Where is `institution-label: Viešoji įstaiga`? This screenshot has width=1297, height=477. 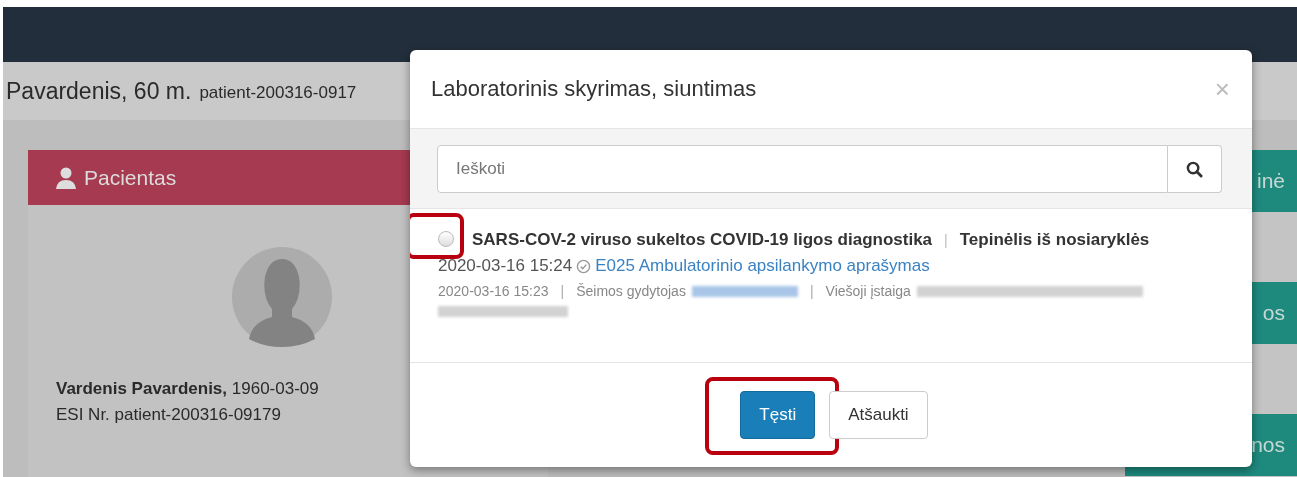
institution-label: Viešoji įstaiga is located at coordinates (868, 291).